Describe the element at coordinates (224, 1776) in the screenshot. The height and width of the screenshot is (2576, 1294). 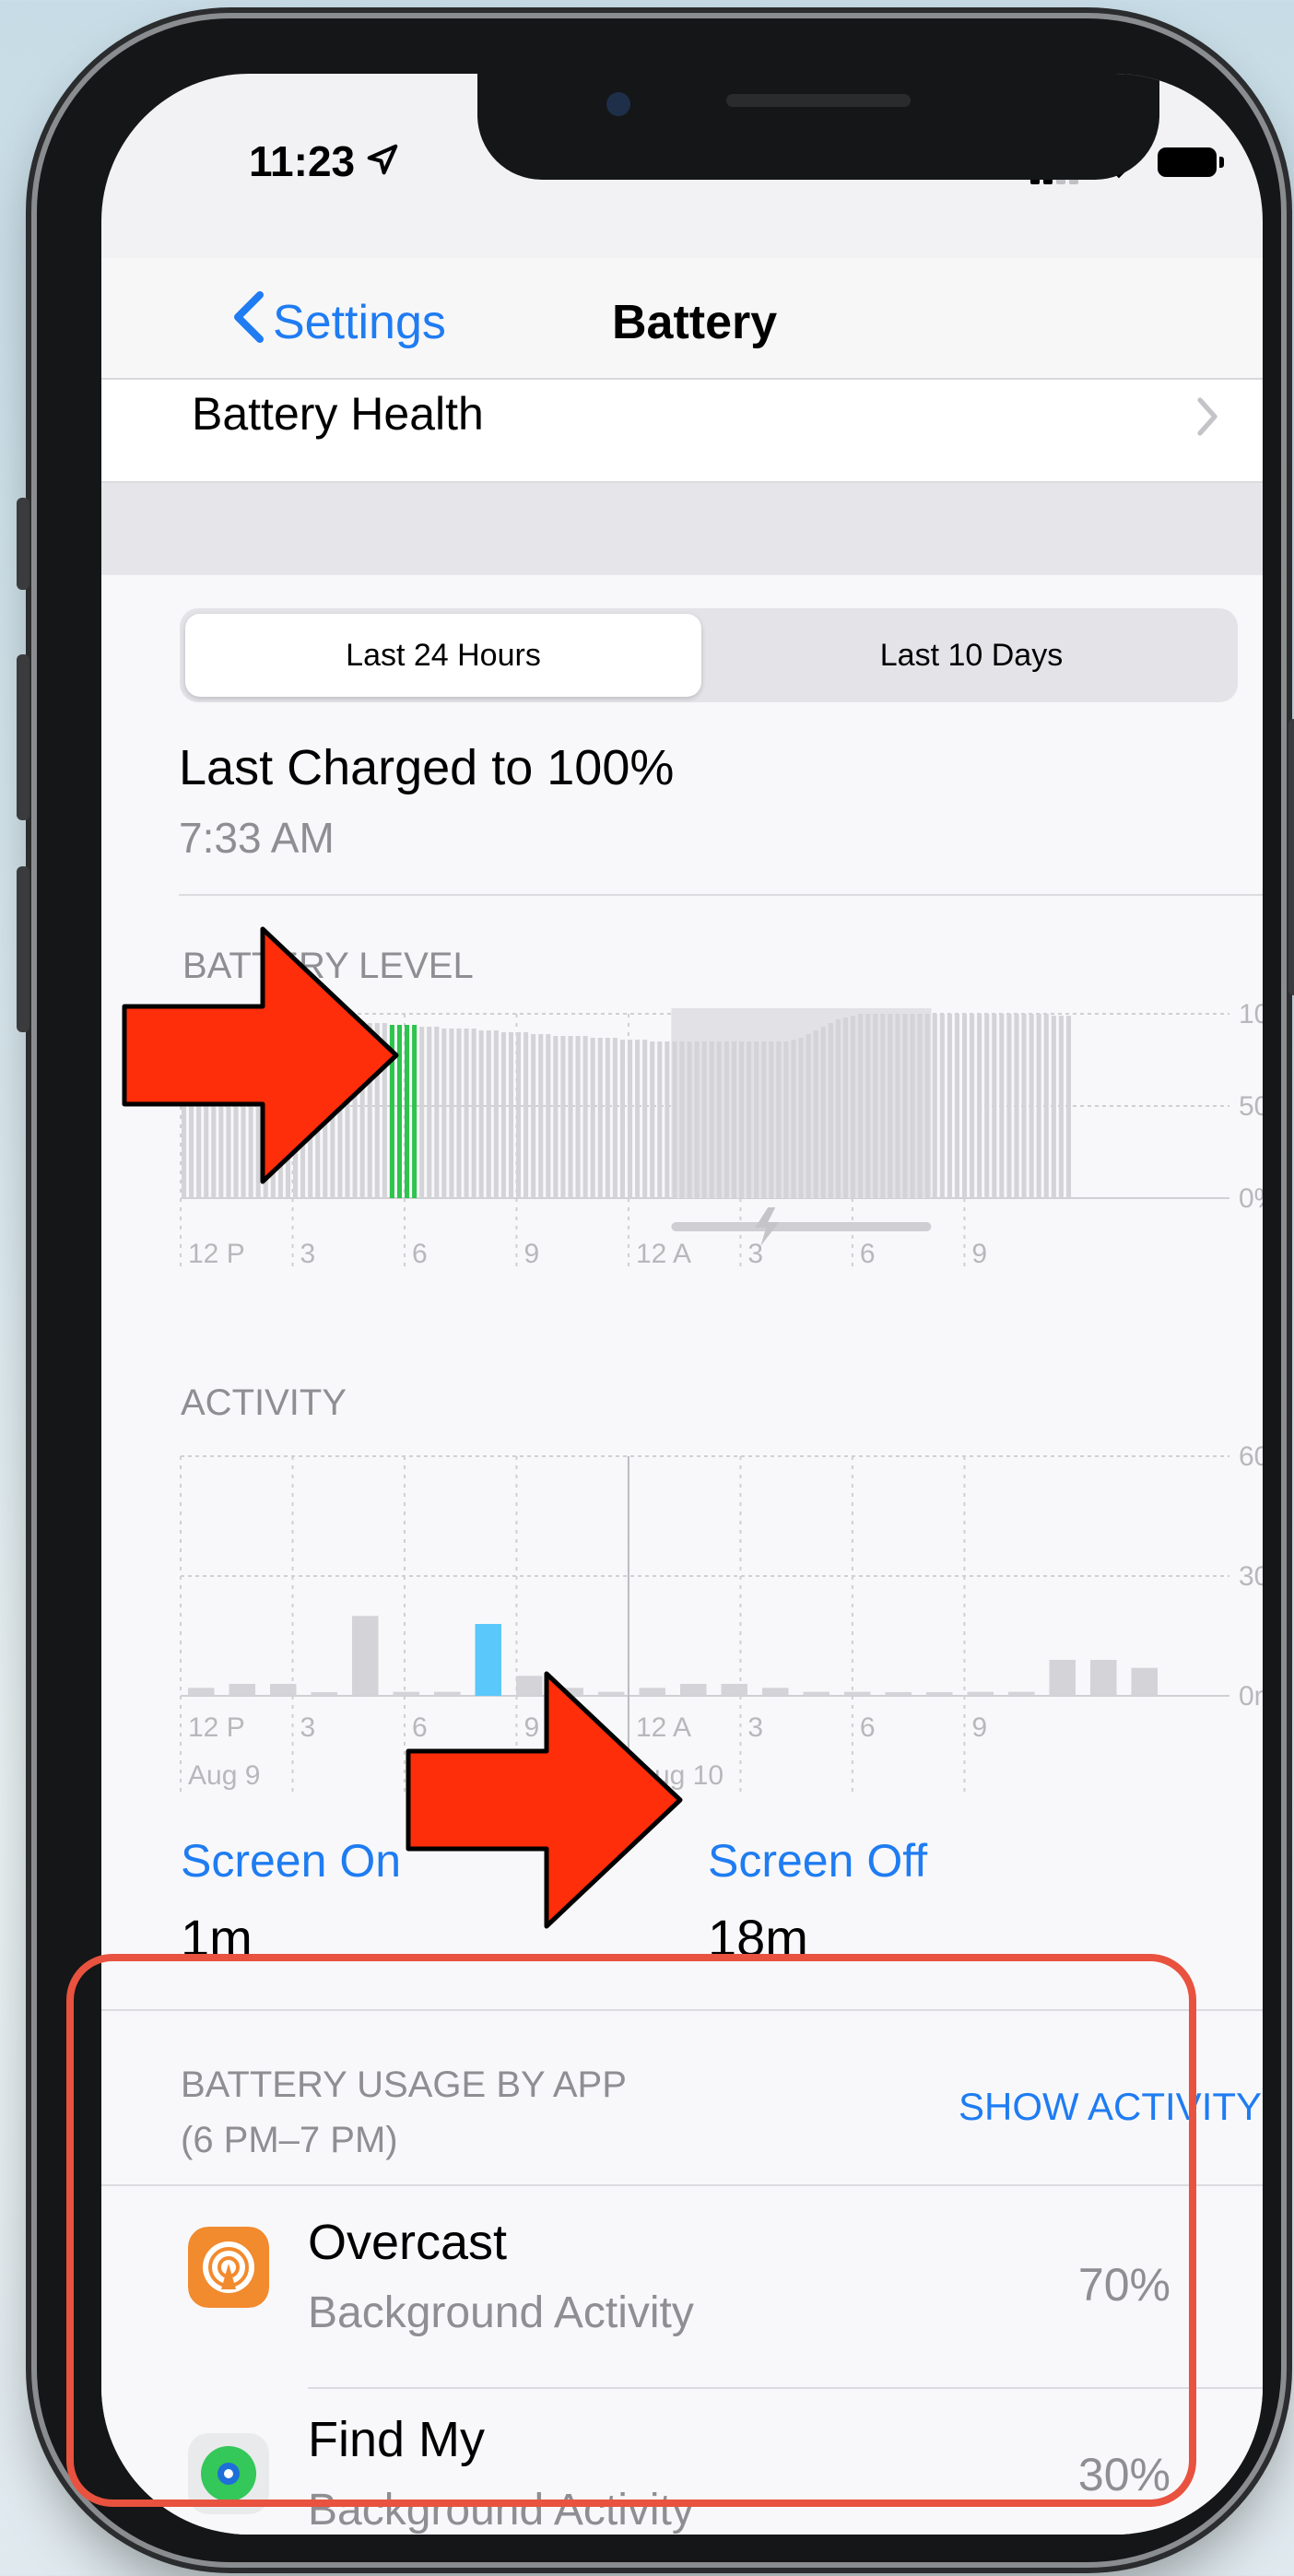
I see `date-label: Aug 9` at that location.